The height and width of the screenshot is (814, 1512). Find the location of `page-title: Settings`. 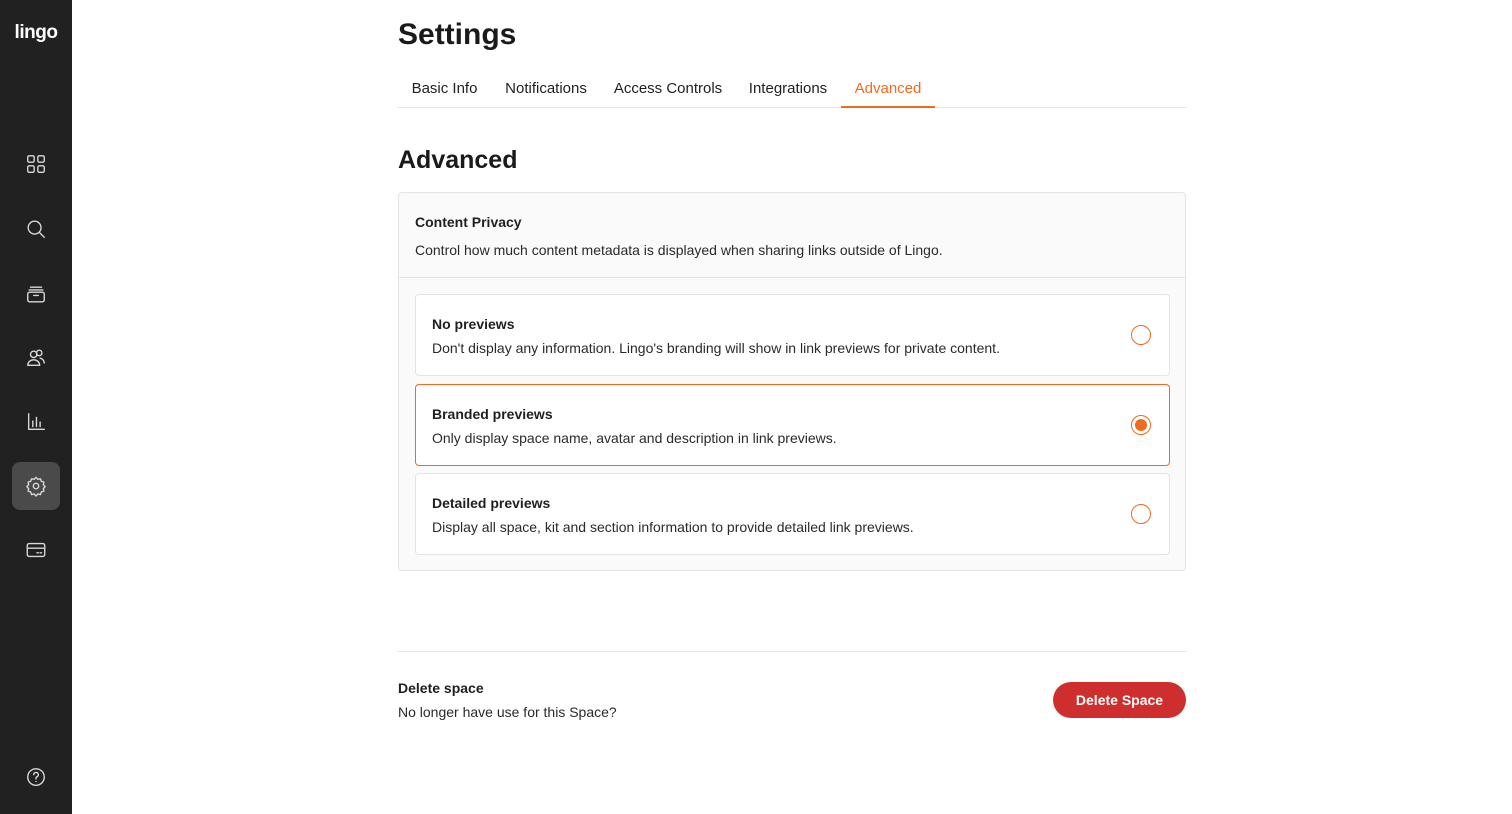

page-title: Settings is located at coordinates (457, 34).